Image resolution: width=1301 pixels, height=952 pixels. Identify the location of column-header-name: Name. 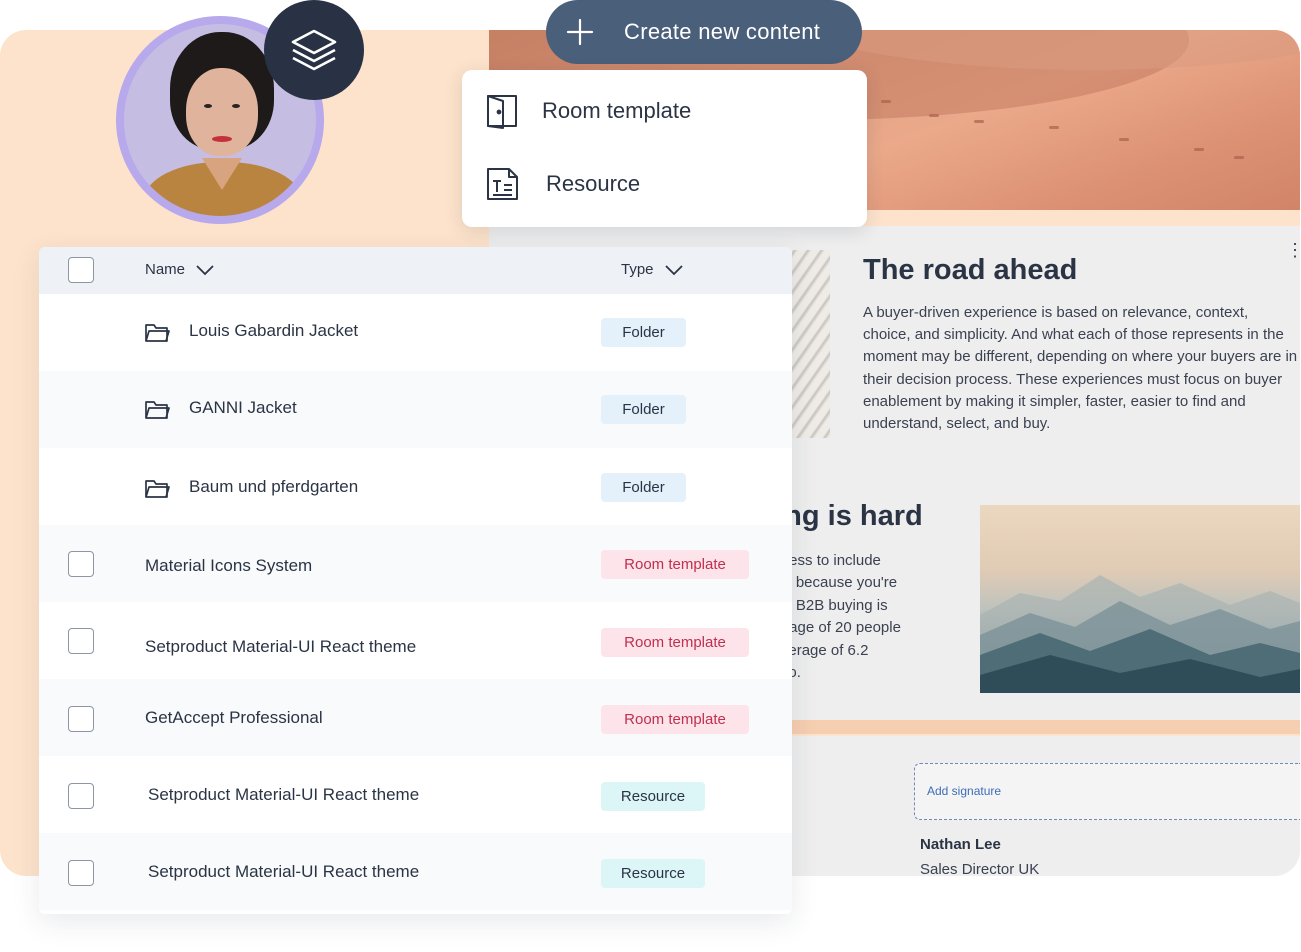
(180, 269).